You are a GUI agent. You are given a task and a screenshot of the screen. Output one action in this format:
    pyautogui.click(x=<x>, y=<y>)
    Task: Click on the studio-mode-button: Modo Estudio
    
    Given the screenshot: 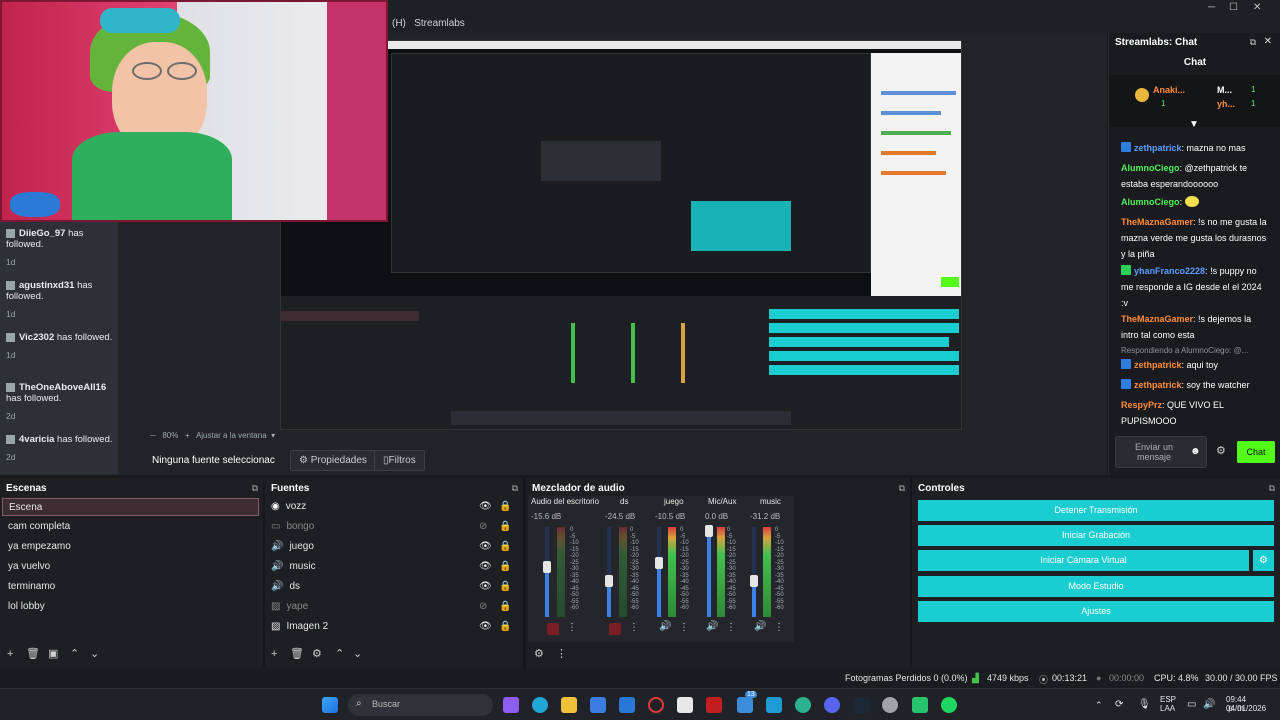 What is the action you would take?
    pyautogui.click(x=1096, y=586)
    